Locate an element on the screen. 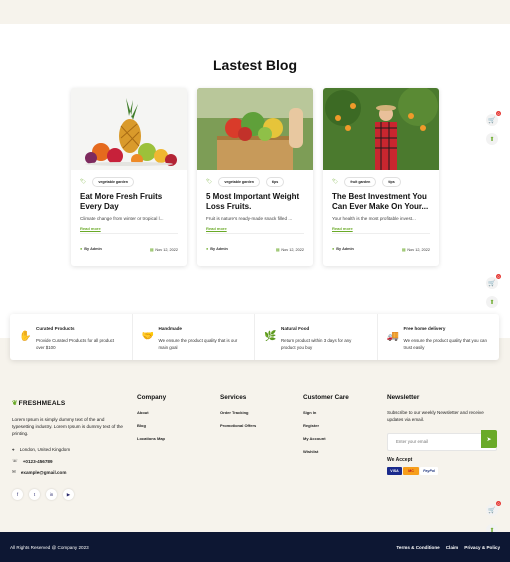 Image resolution: width=510 pixels, height=562 pixels. footer-col-company: Company About Blog Locations Map is located at coordinates (151, 421).